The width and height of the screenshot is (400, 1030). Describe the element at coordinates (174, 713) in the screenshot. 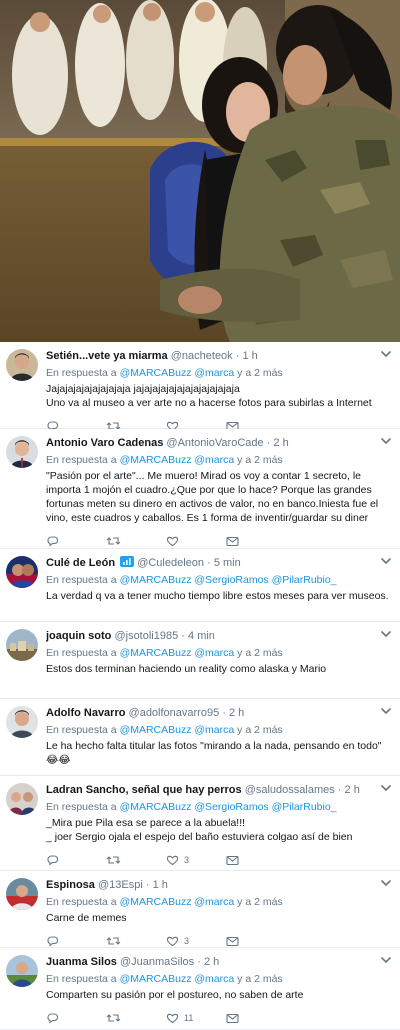

I see `user-handle: @adolfonavarro95` at that location.